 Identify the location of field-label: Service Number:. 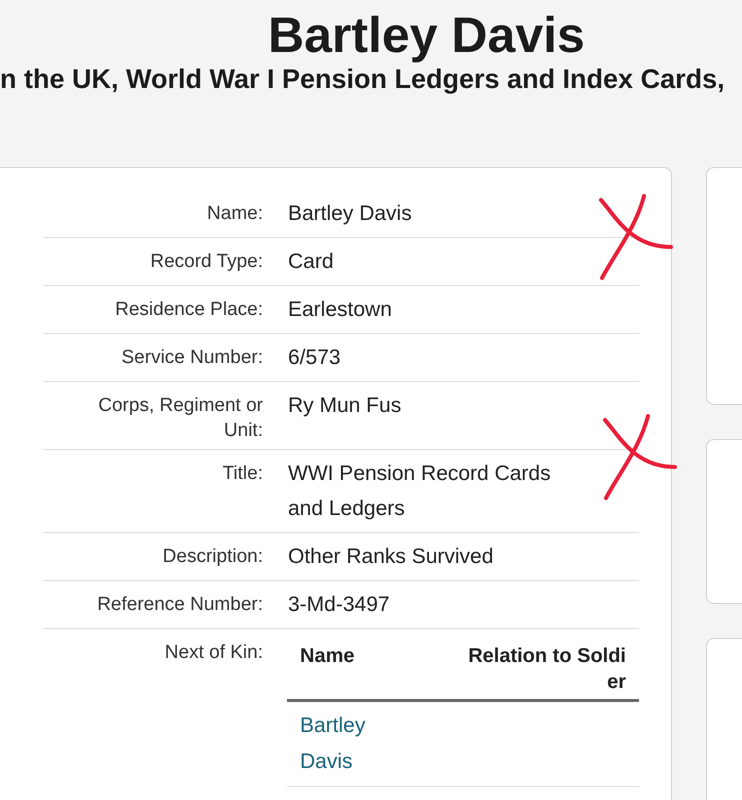
(192, 358).